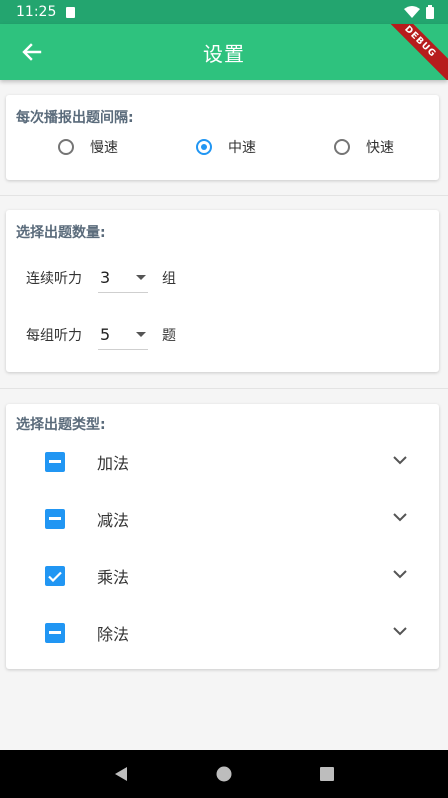  I want to click on back-button, so click(32, 52).